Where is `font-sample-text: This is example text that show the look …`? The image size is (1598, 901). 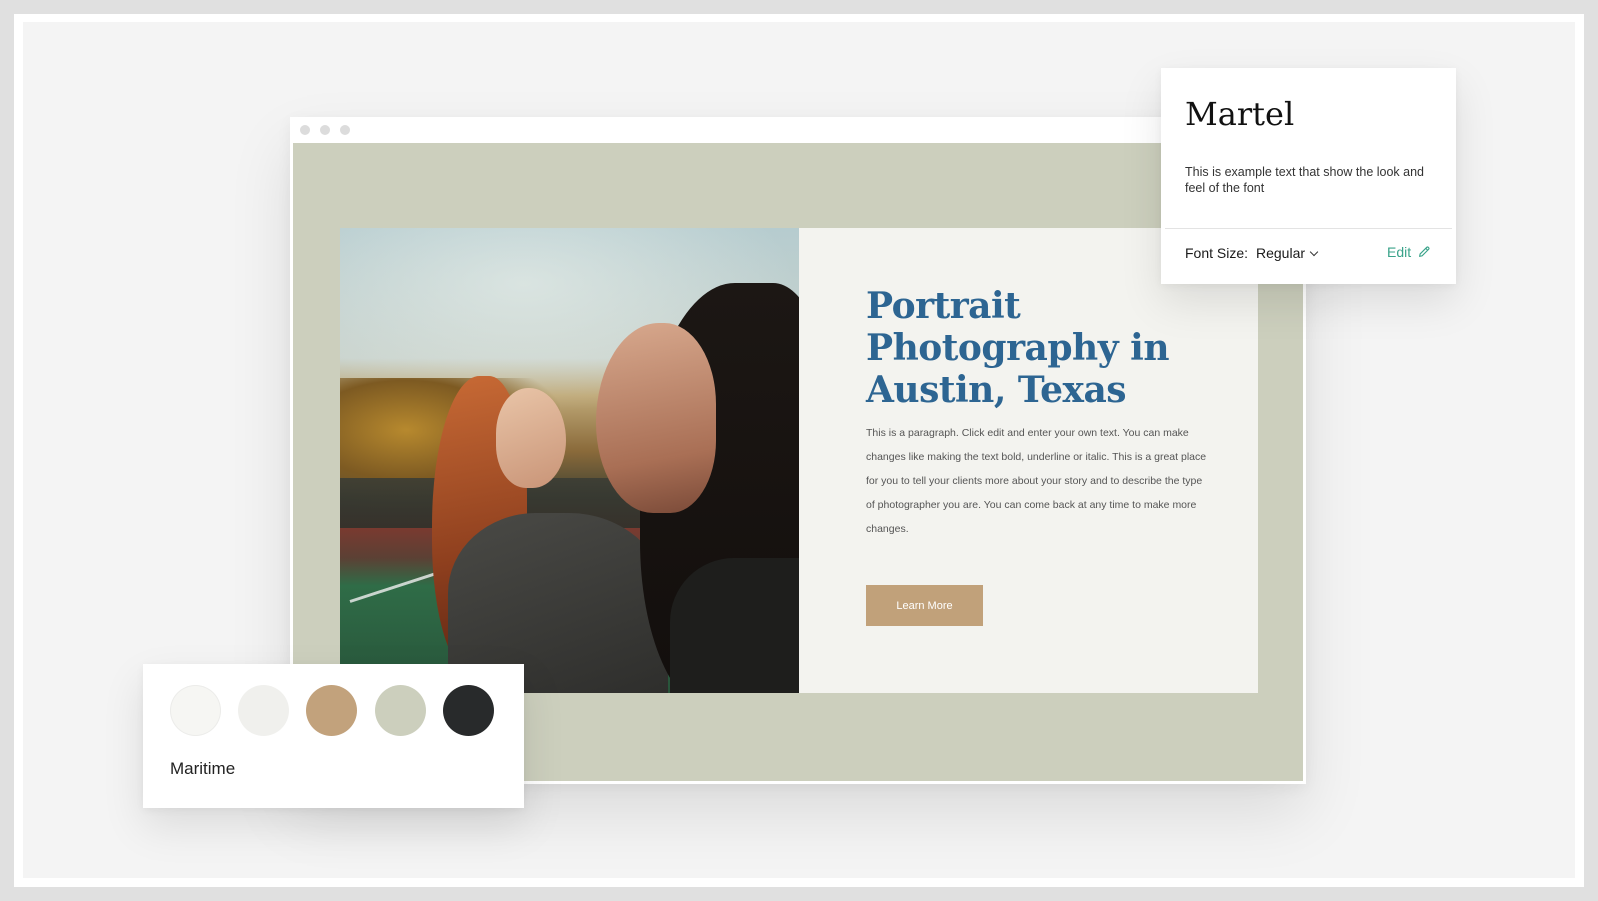
font-sample-text: This is example text that show the look … is located at coordinates (1305, 180).